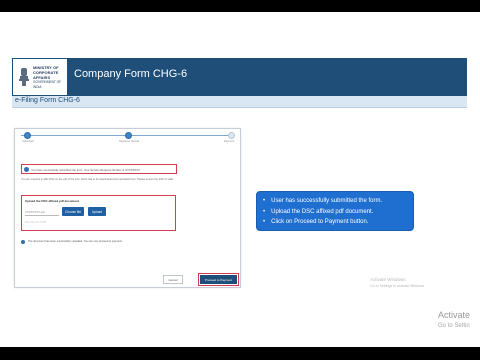 The width and height of the screenshot is (480, 360). I want to click on step-1-label: Submitted, so click(28, 141).